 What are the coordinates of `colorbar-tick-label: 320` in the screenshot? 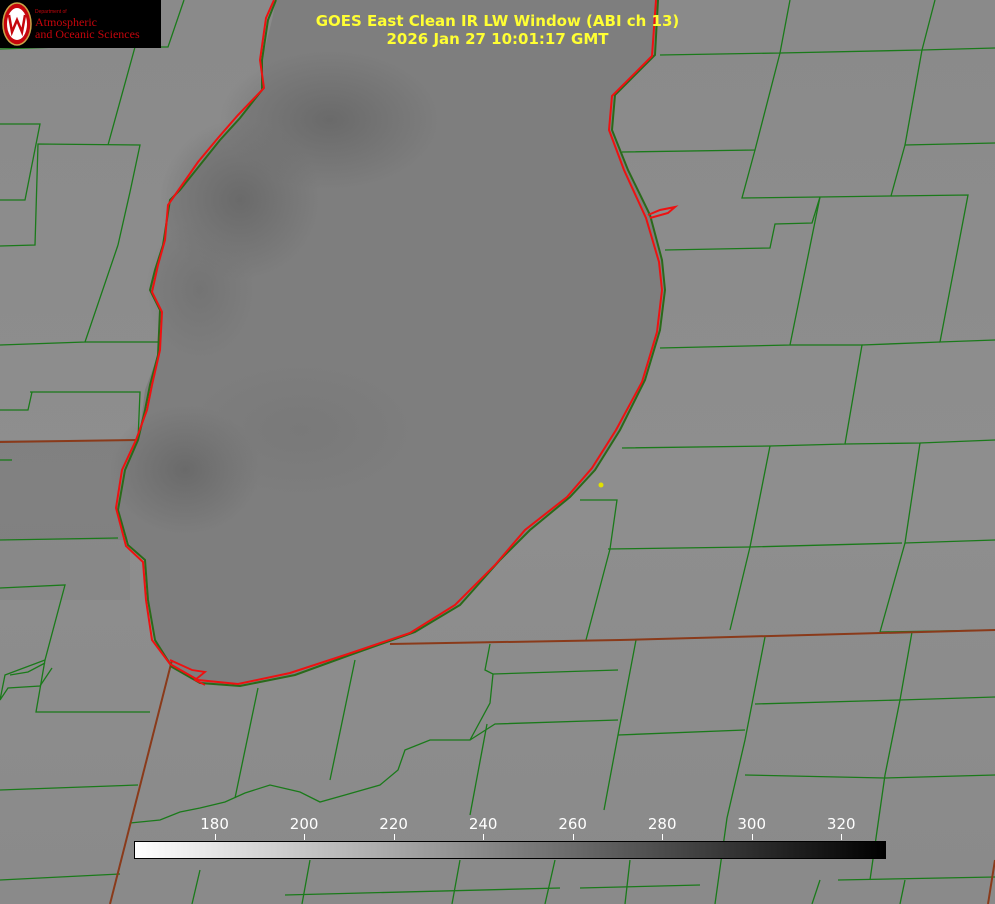 It's located at (841, 824).